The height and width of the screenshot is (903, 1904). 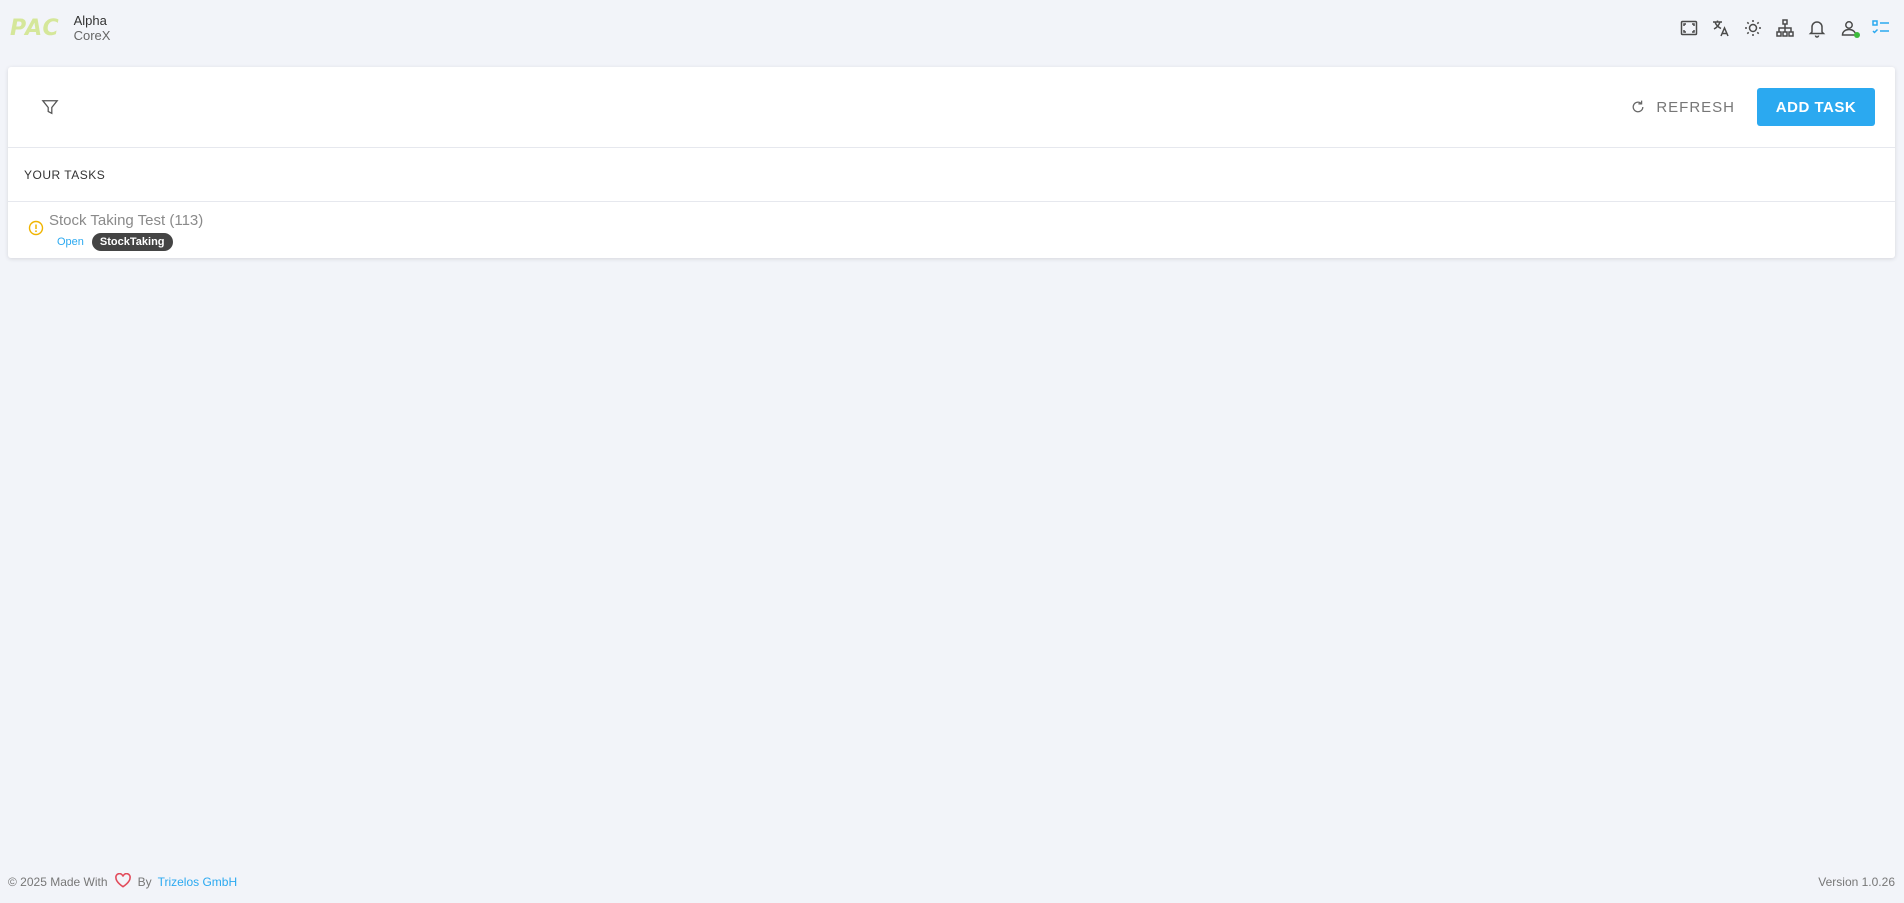 What do you see at coordinates (126, 220) in the screenshot?
I see `task-title: Stock Taking Test (113)` at bounding box center [126, 220].